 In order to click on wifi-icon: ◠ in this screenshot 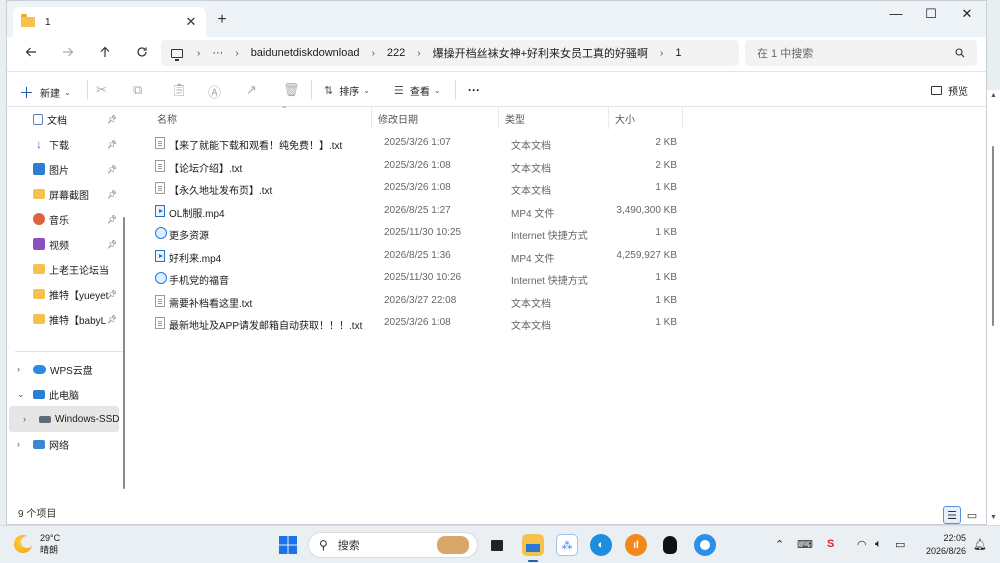, I will do `click(862, 544)`.